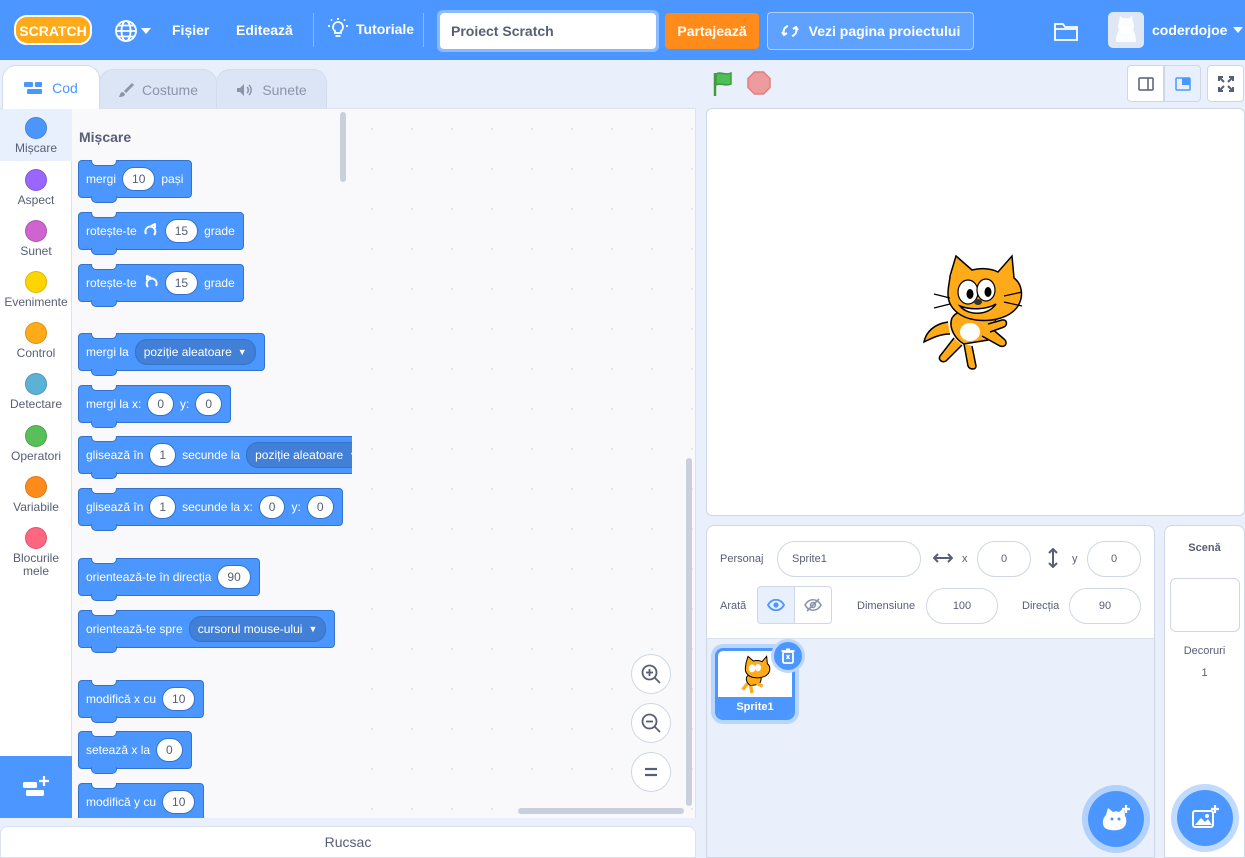 This screenshot has height=858, width=1245. I want to click on share-button: Partajează, so click(712, 31).